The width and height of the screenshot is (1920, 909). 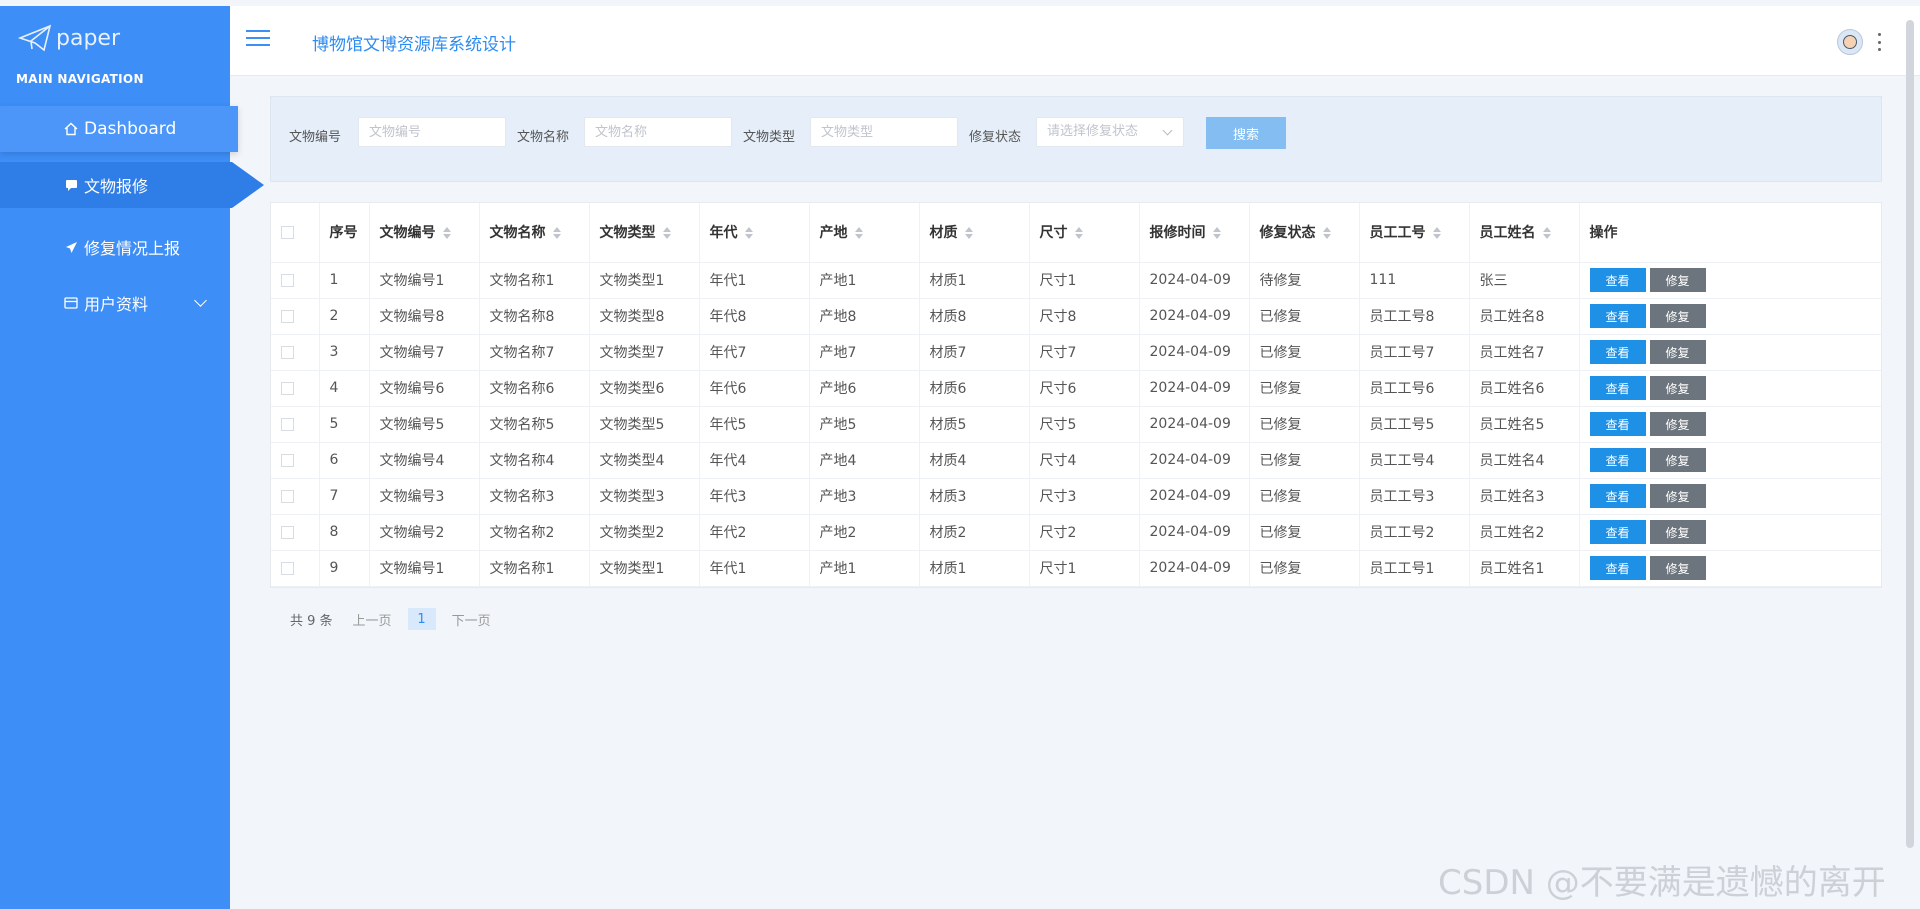 I want to click on row-actions: 查看 修复, so click(x=1730, y=280).